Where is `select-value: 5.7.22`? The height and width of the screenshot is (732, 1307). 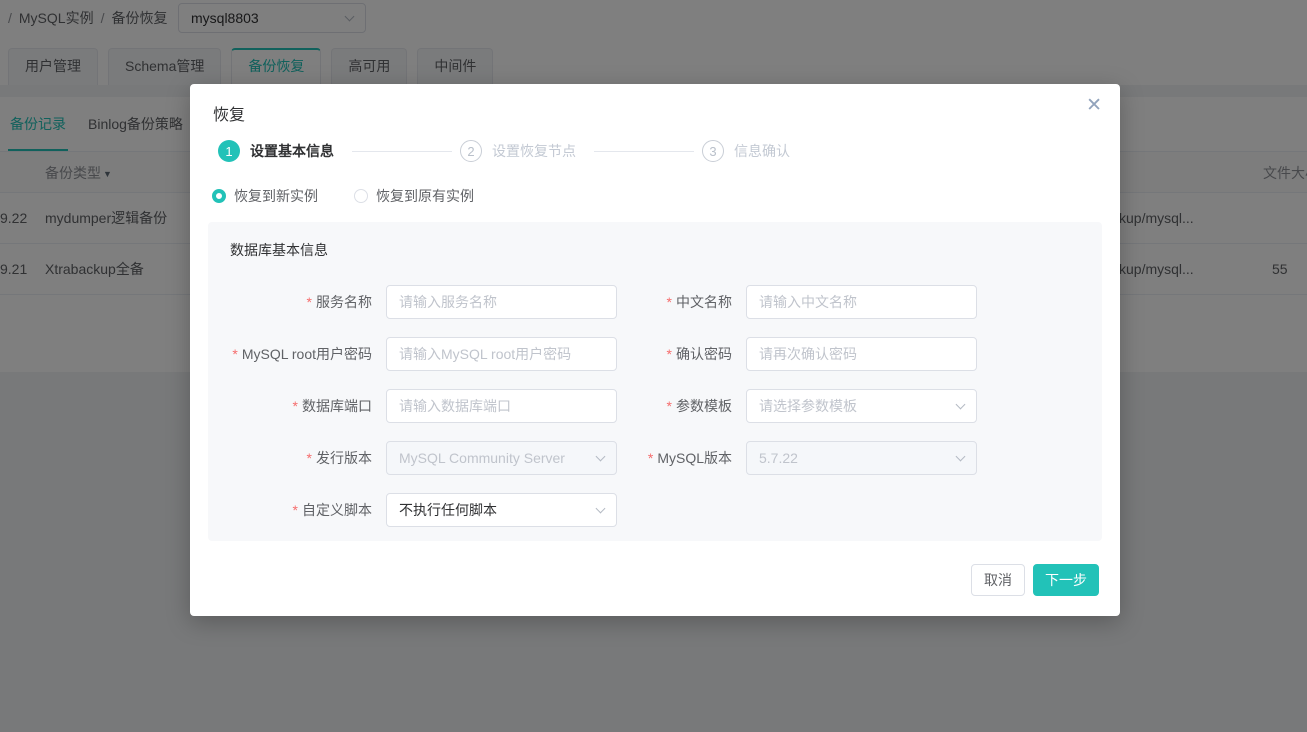 select-value: 5.7.22 is located at coordinates (778, 458).